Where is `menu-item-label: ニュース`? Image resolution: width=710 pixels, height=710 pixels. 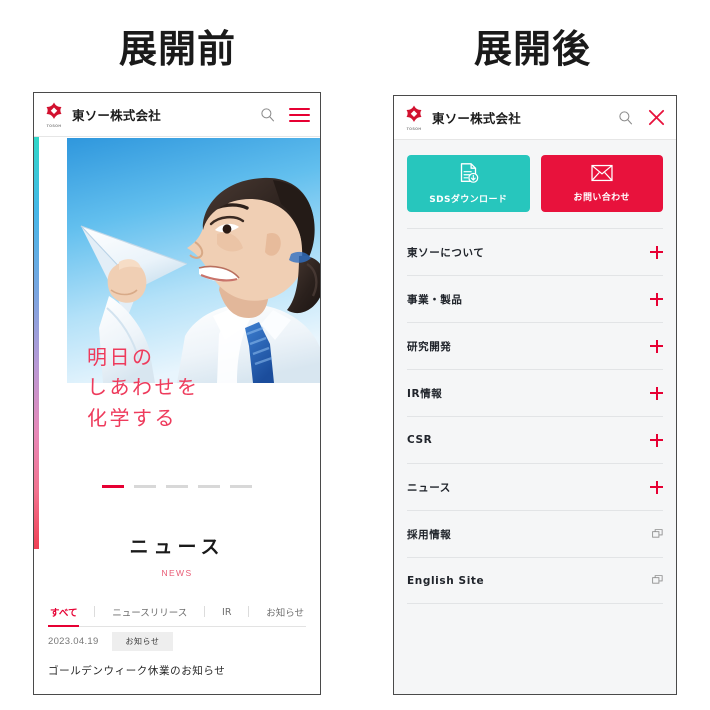
menu-item-label: ニュース is located at coordinates (429, 487).